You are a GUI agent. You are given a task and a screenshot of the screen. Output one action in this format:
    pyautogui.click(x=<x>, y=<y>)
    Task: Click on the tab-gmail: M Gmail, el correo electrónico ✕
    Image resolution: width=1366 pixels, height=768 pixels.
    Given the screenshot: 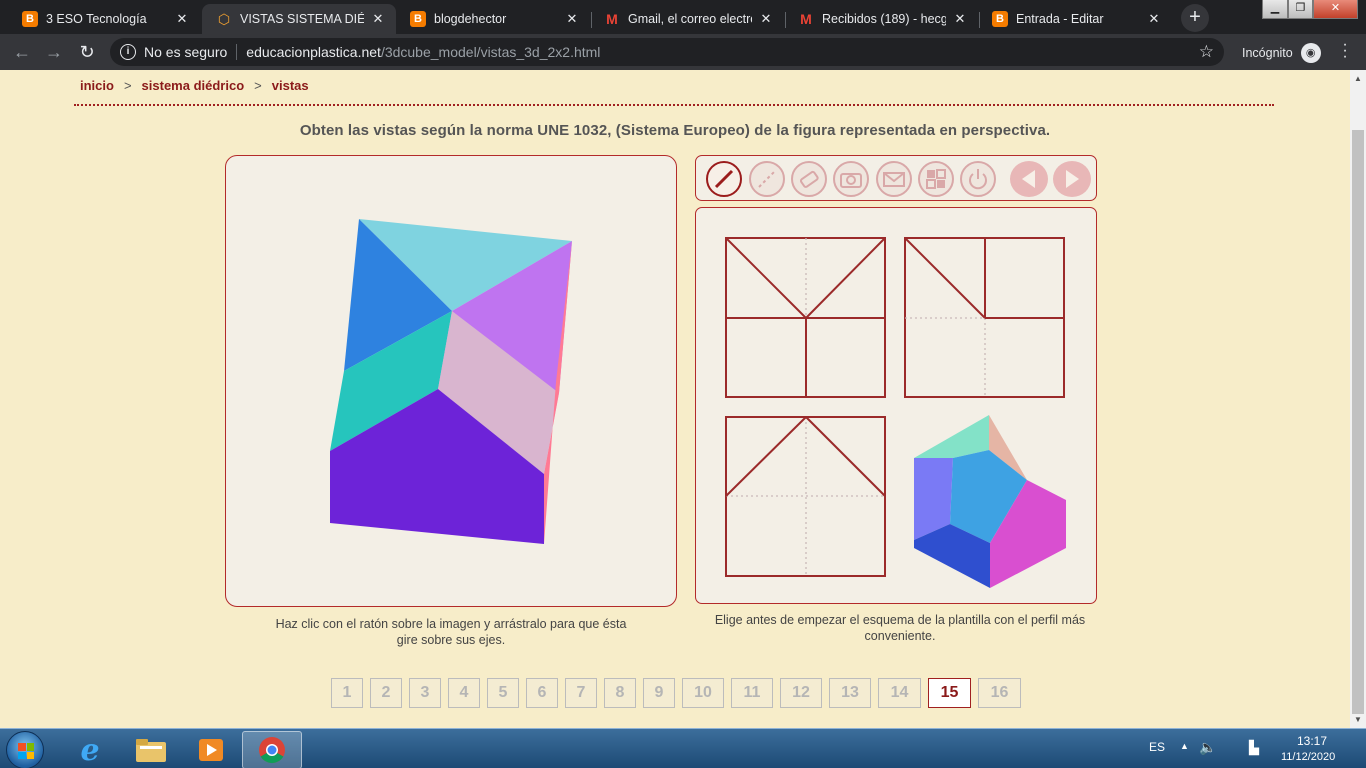 What is the action you would take?
    pyautogui.click(x=687, y=19)
    